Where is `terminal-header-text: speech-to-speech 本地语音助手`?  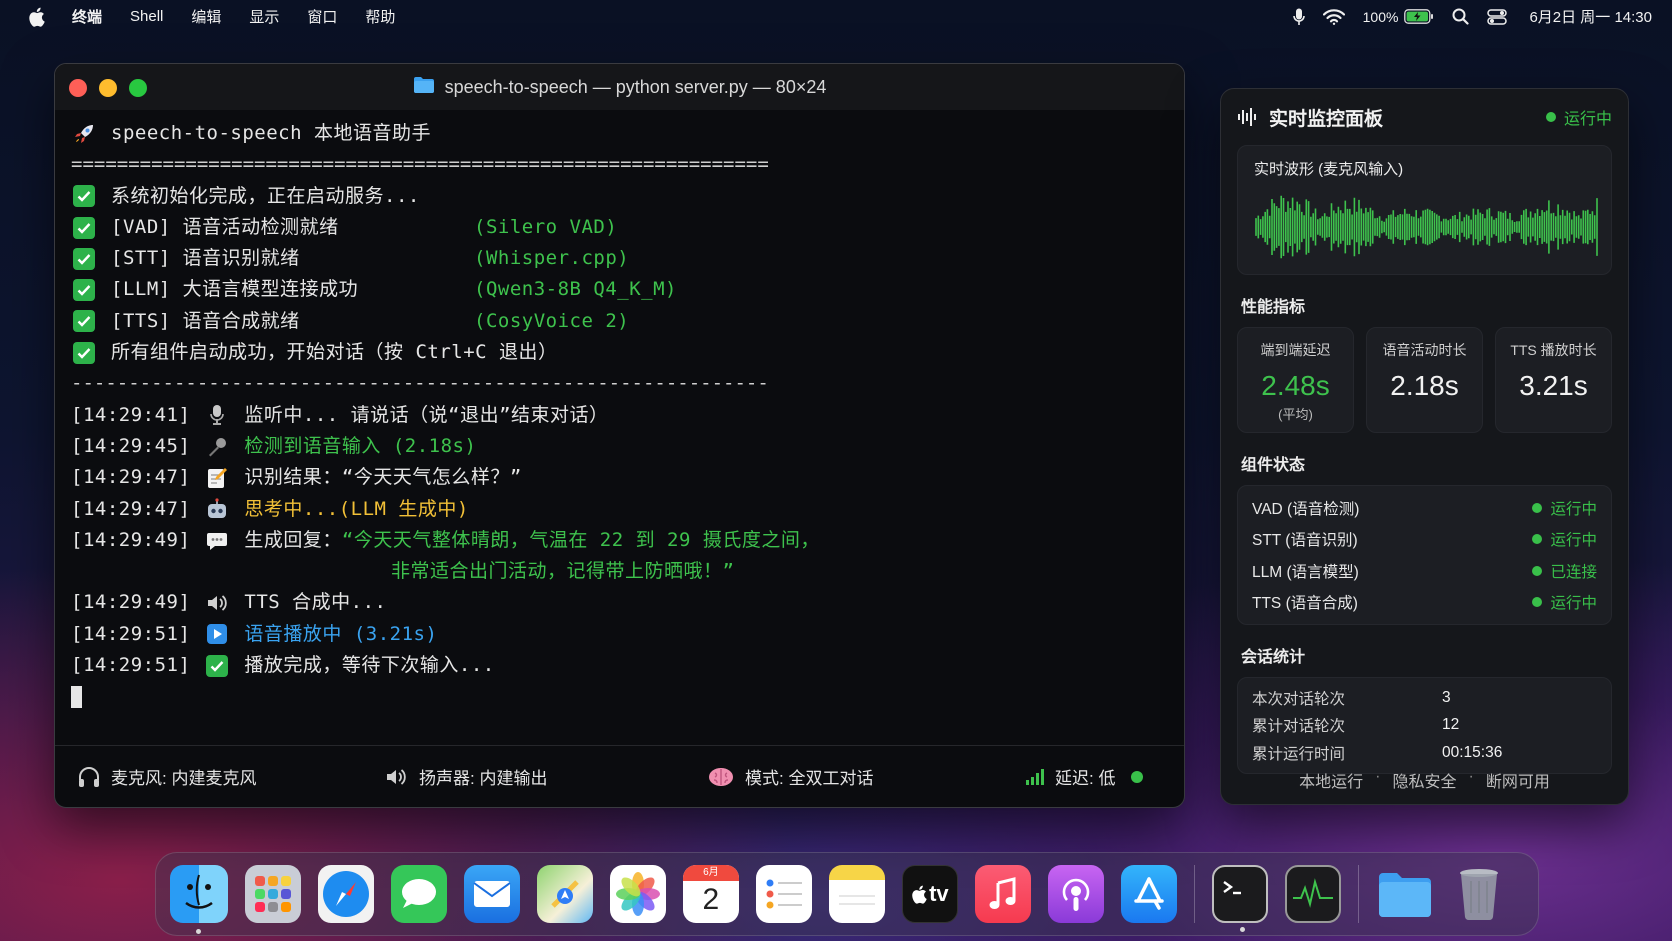
terminal-header-text: speech-to-speech 本地语音助手 is located at coordinates (271, 133).